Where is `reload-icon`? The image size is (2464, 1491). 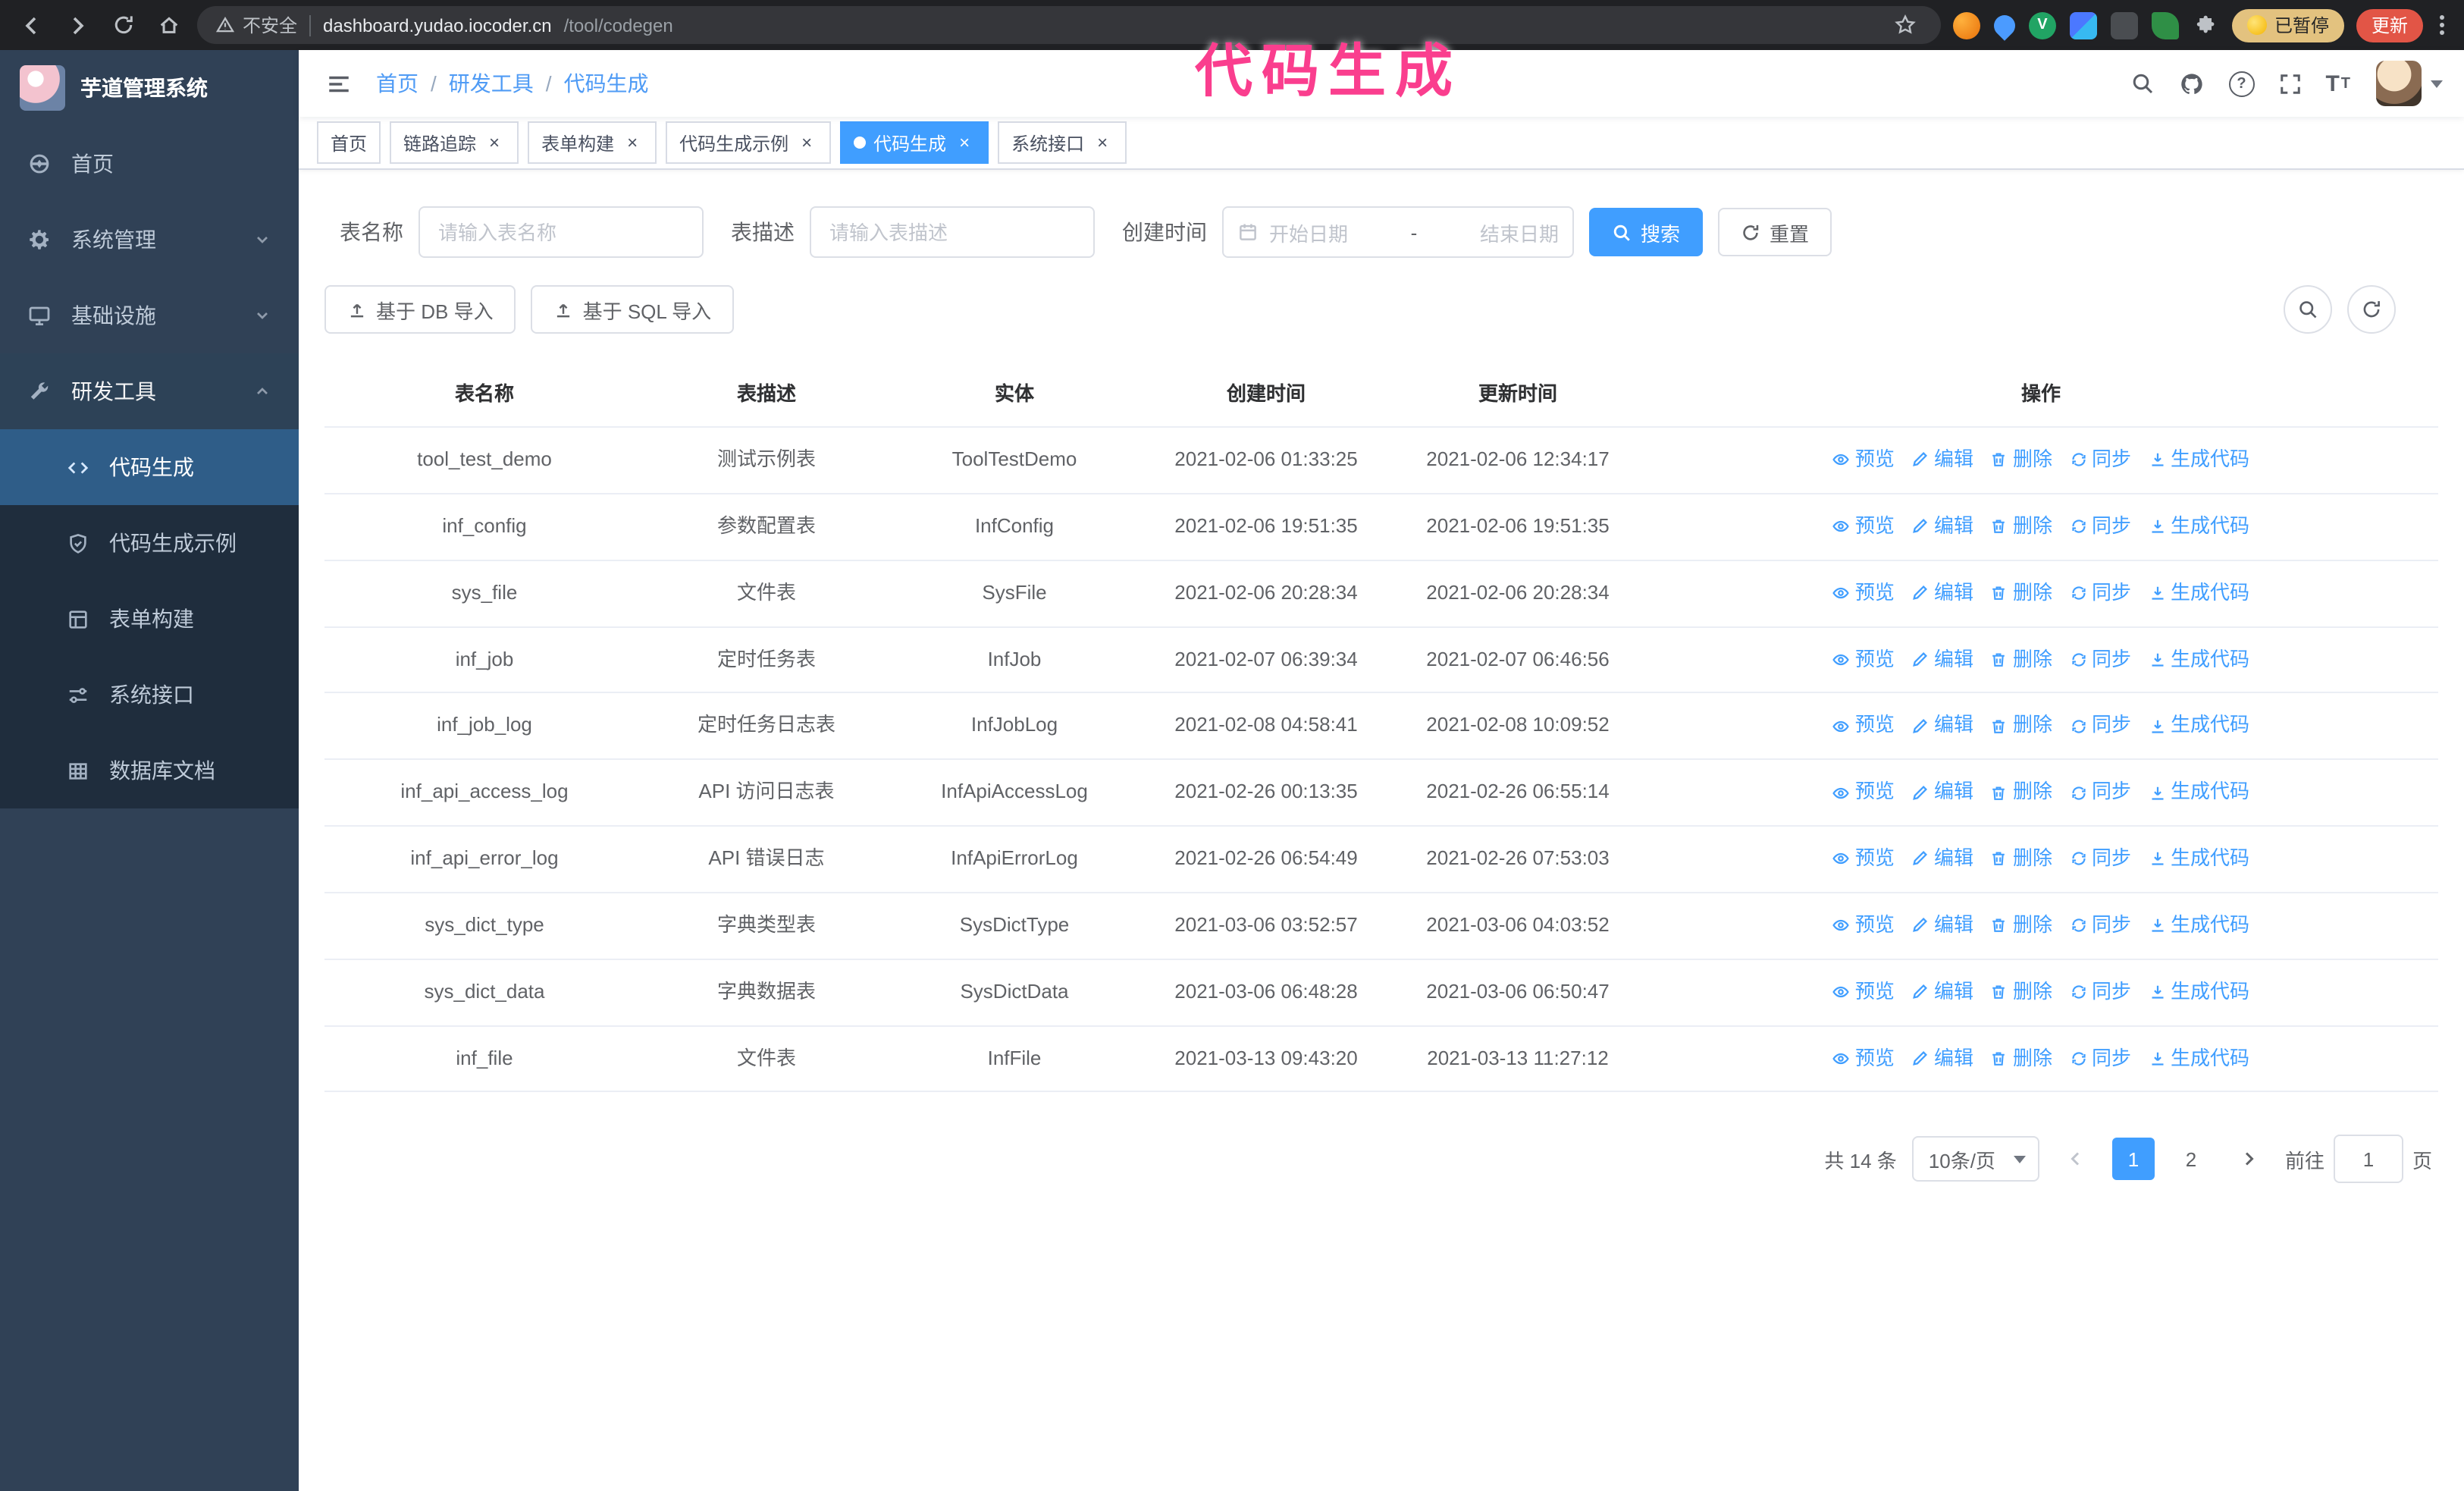
reload-icon is located at coordinates (123, 25).